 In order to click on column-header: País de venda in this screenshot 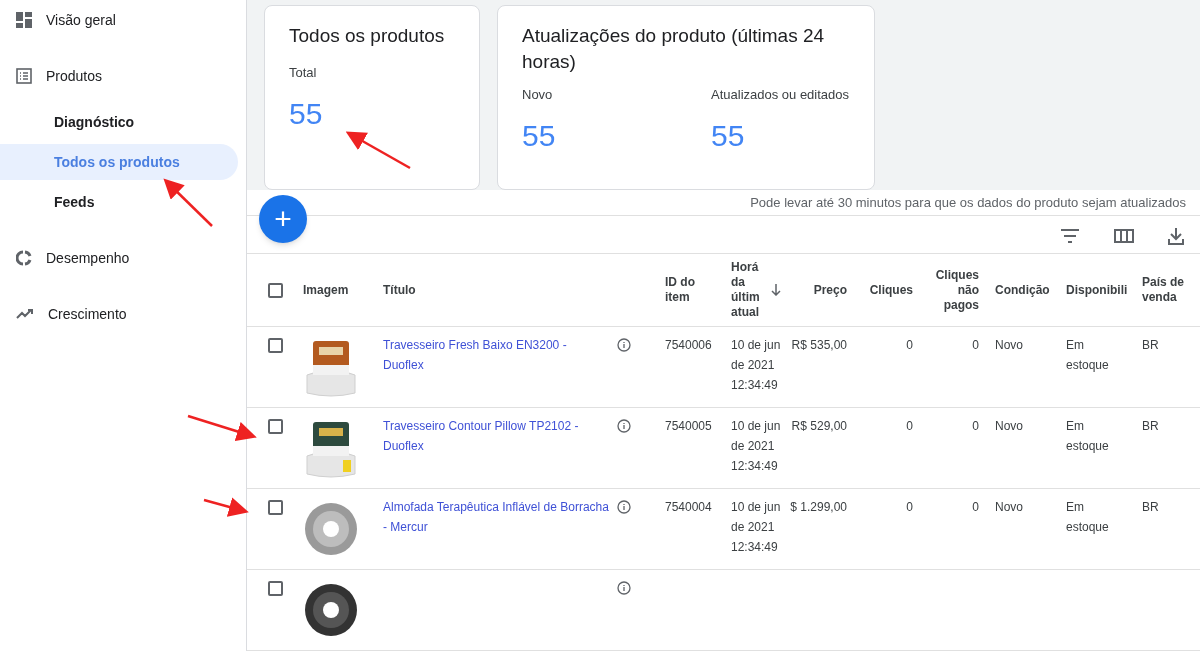, I will do `click(1171, 290)`.